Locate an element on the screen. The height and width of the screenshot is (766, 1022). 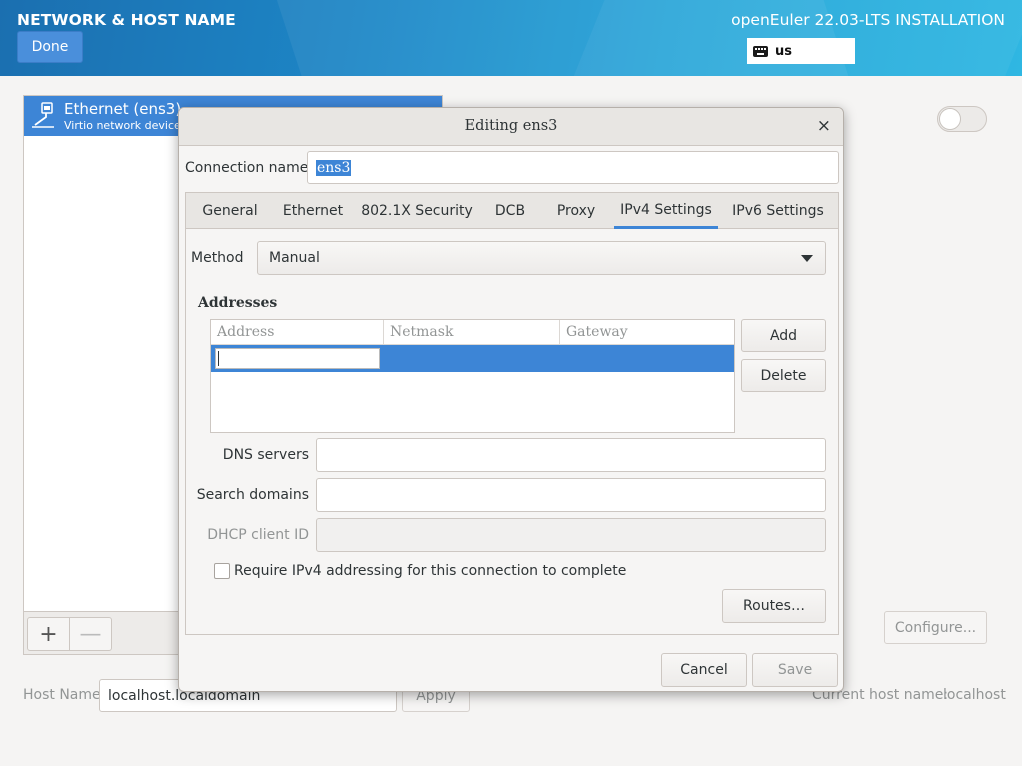
method-dropdown: Manual is located at coordinates (541, 258).